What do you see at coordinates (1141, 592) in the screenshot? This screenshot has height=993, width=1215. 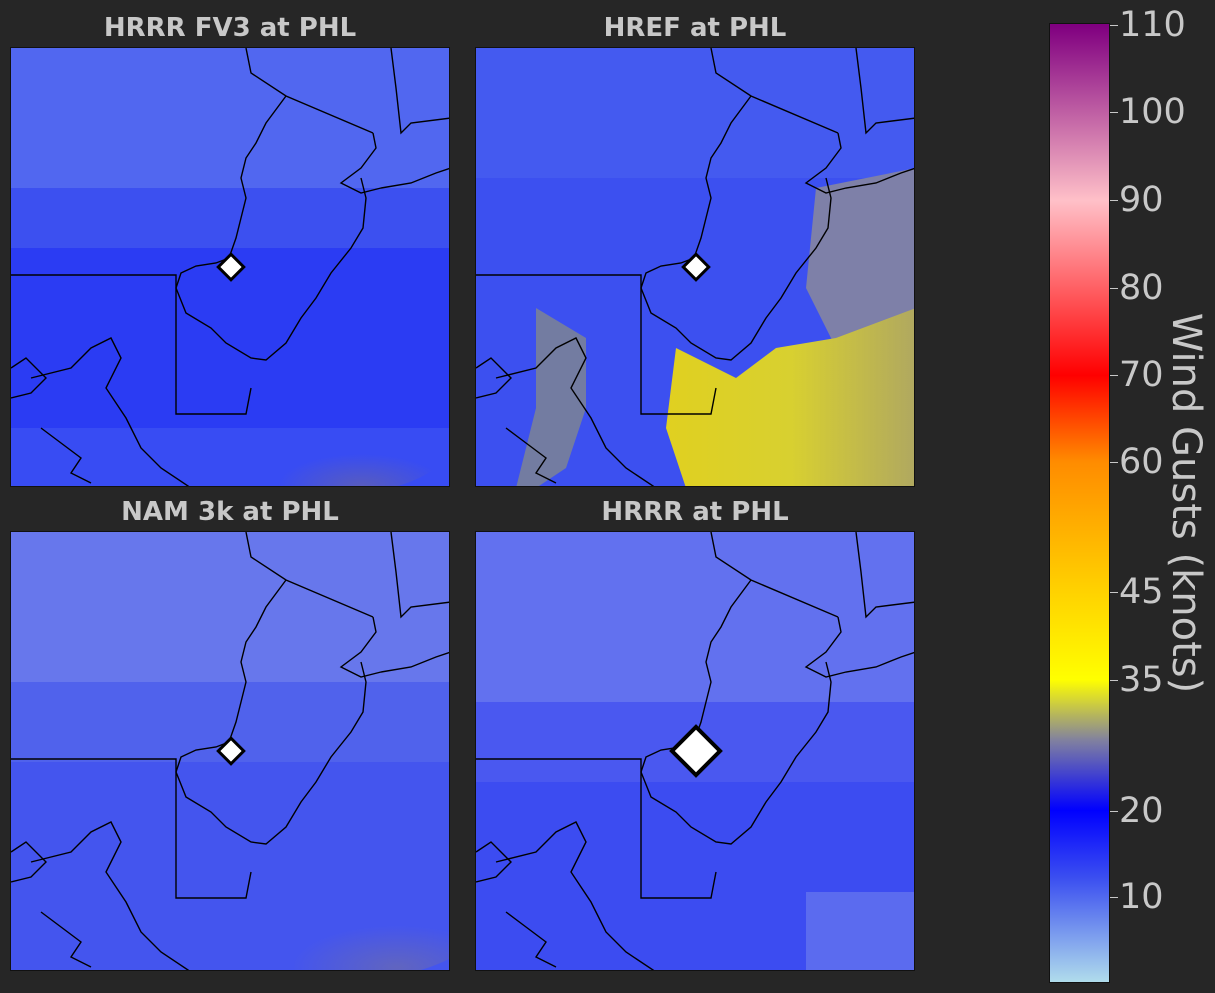 I see `colorbar-tick-label: 45` at bounding box center [1141, 592].